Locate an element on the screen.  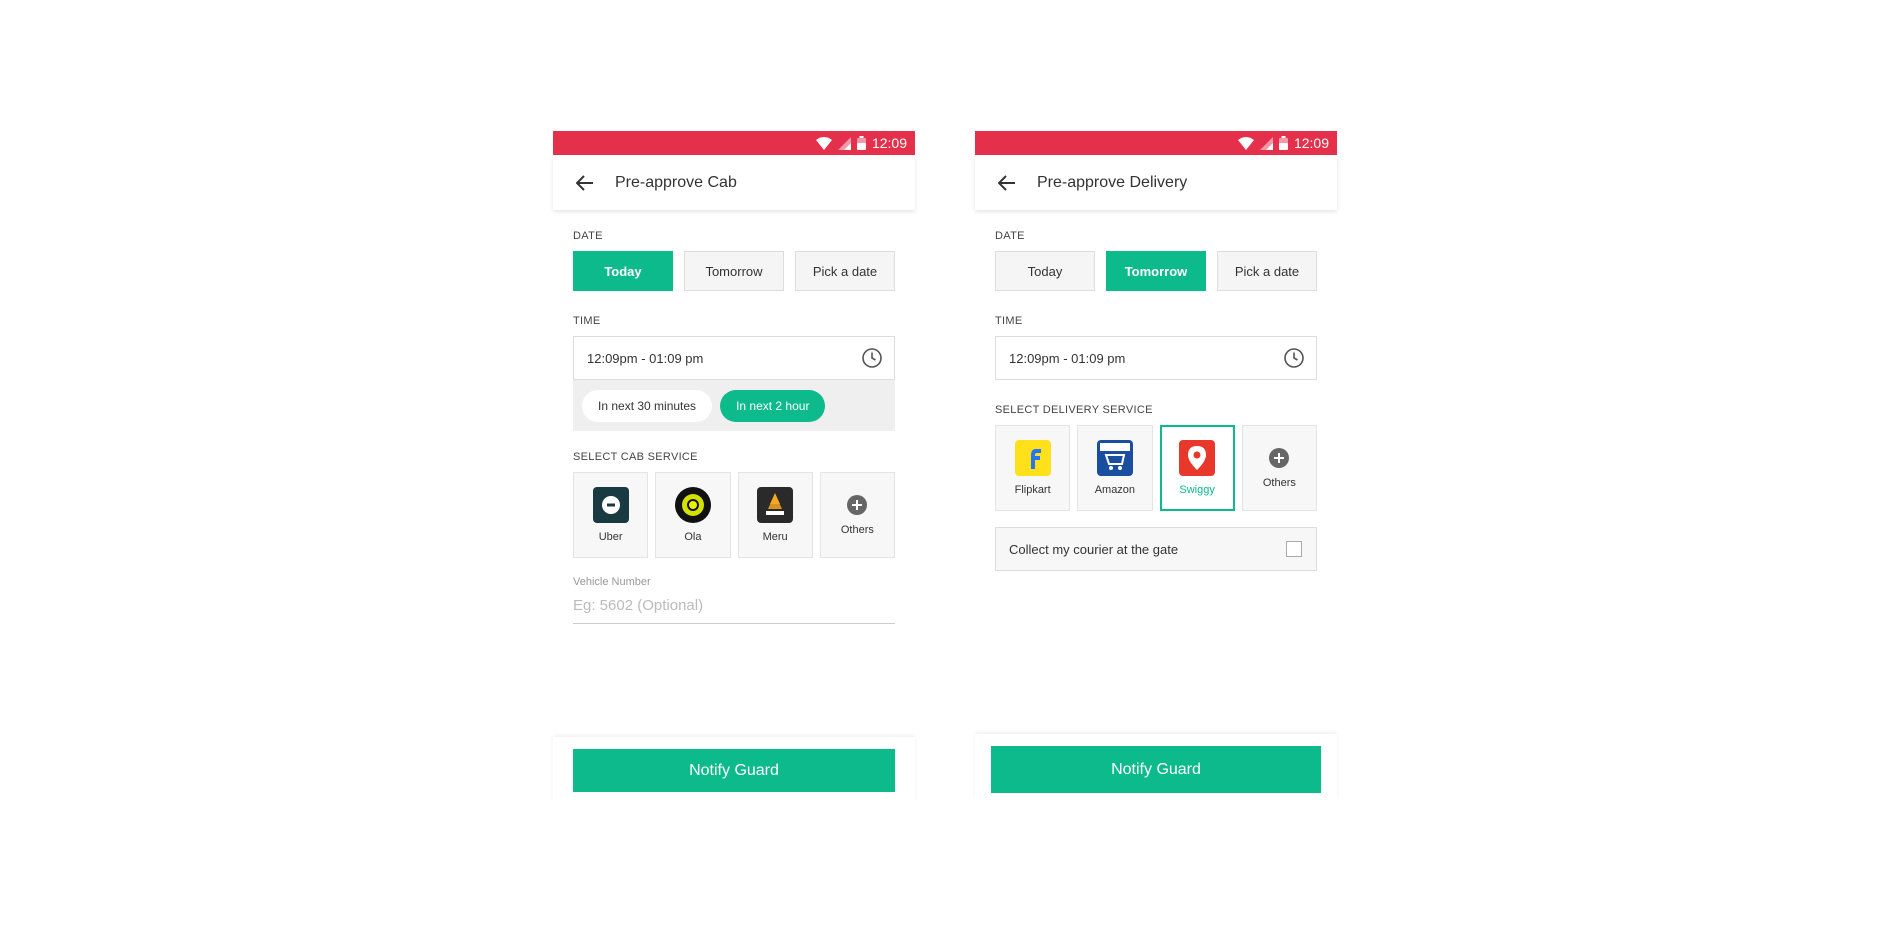
app-bar: Pre-approve Delivery is located at coordinates (1156, 182).